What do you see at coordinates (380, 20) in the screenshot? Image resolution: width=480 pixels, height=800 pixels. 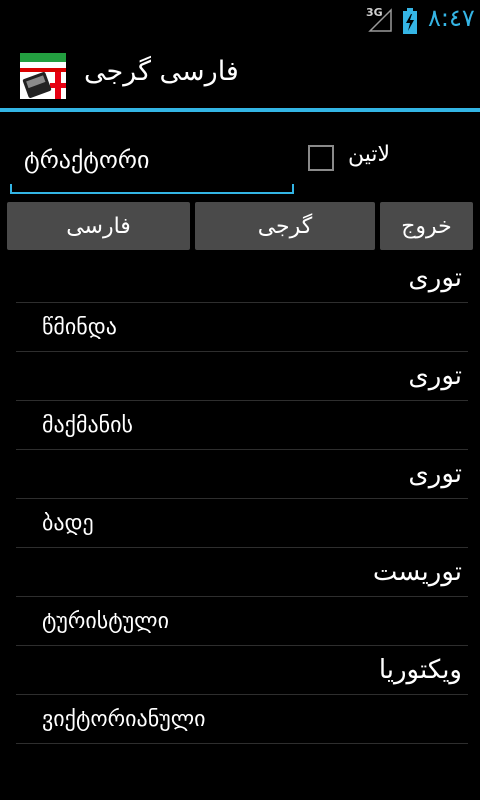 I see `signal-icon` at bounding box center [380, 20].